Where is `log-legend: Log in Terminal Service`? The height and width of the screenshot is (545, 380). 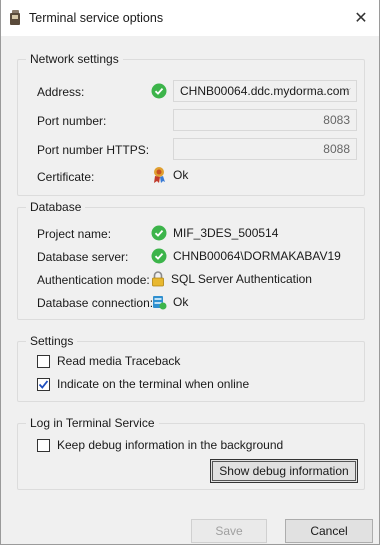 log-legend: Log in Terminal Service is located at coordinates (92, 423).